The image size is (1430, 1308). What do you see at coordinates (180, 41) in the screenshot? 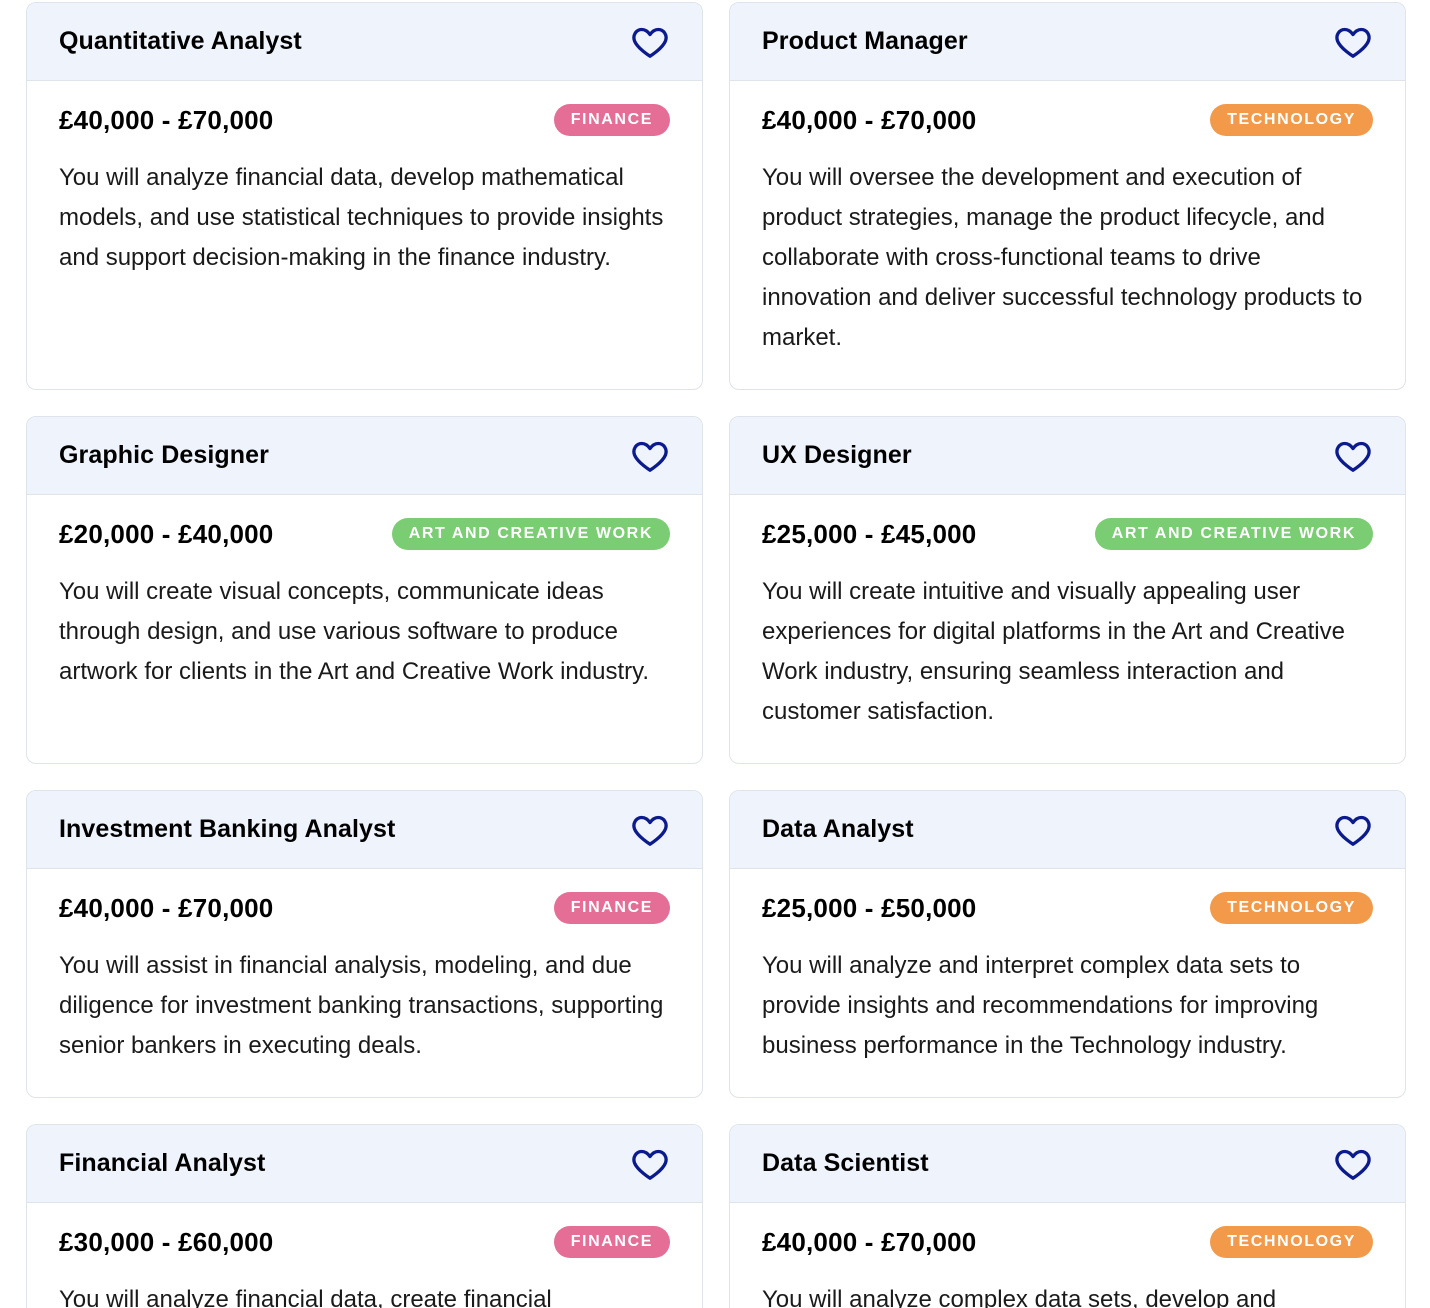
I see `job-title: Quantitative Analyst` at bounding box center [180, 41].